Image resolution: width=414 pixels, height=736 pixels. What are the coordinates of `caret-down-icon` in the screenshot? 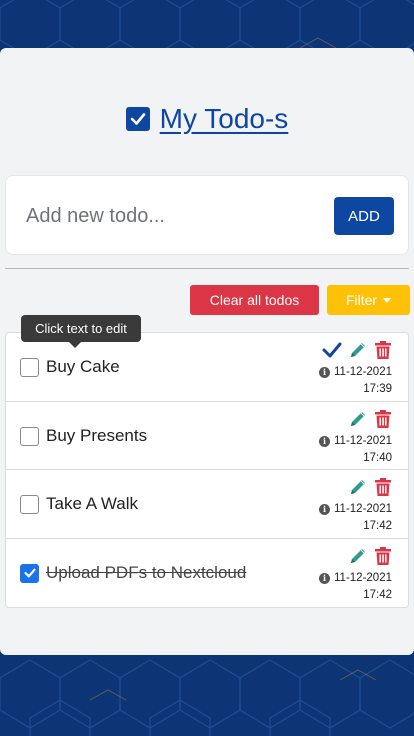 It's located at (387, 300).